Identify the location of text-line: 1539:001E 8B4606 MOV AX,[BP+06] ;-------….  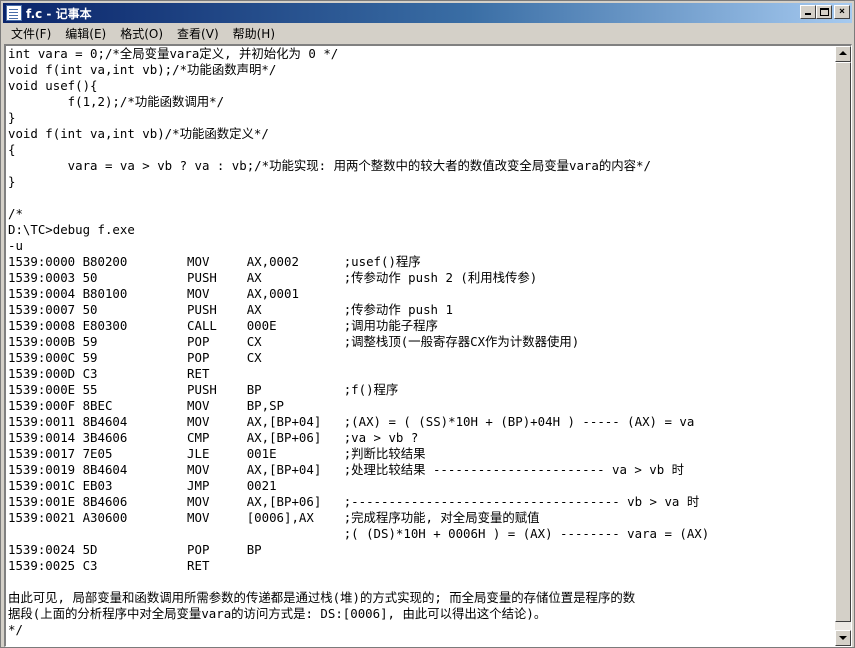
(354, 501).